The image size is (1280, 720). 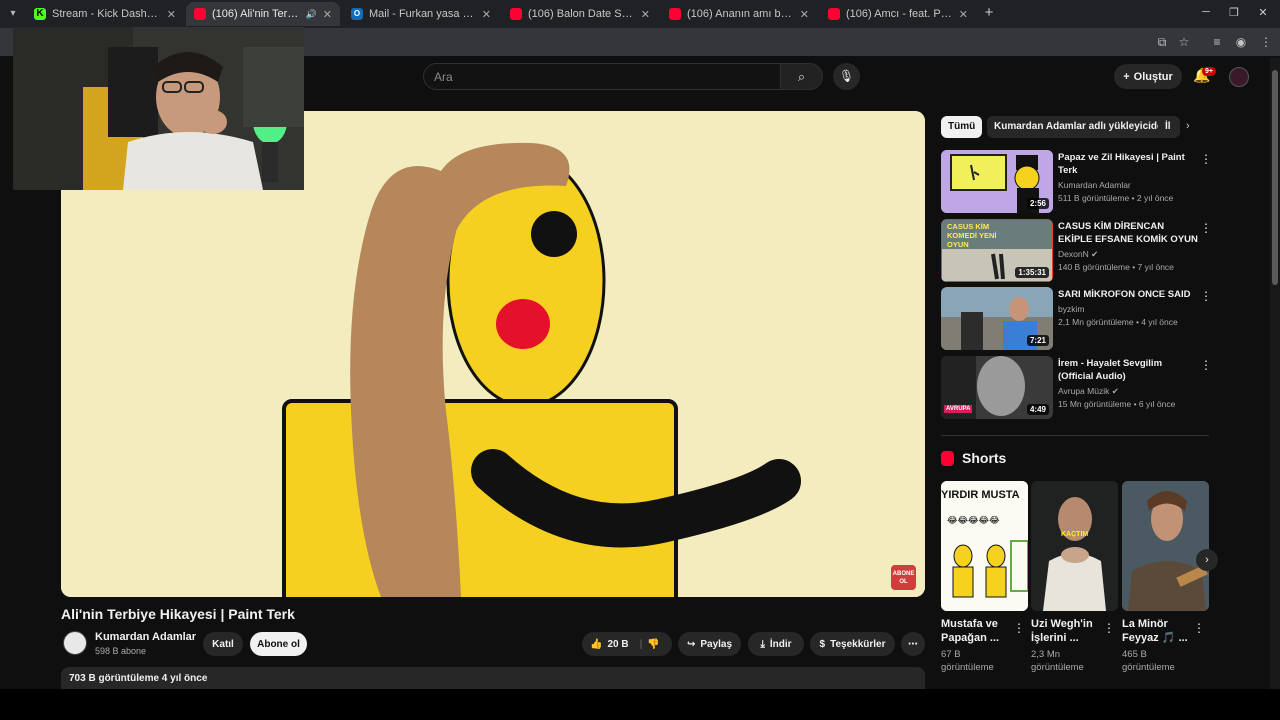 I want to click on bottom-black-bar, so click(x=640, y=704).